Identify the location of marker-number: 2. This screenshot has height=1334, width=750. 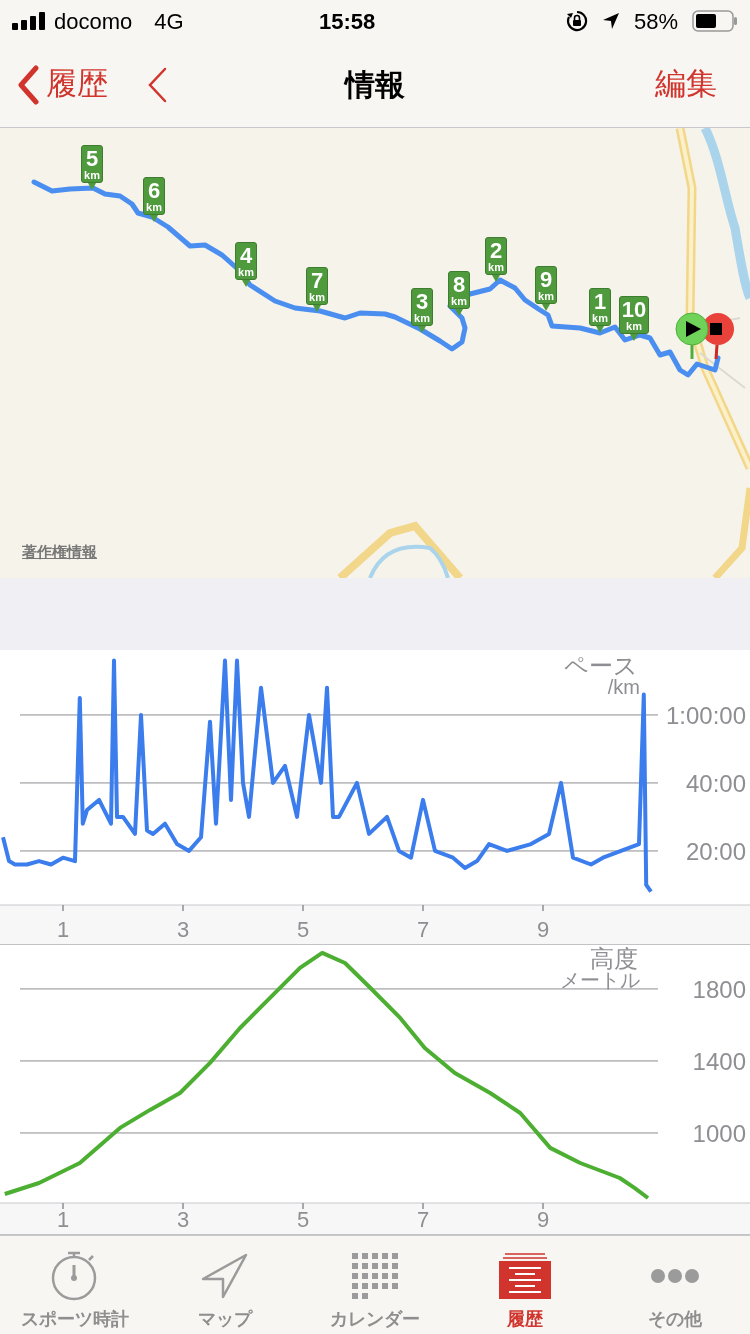
(496, 251).